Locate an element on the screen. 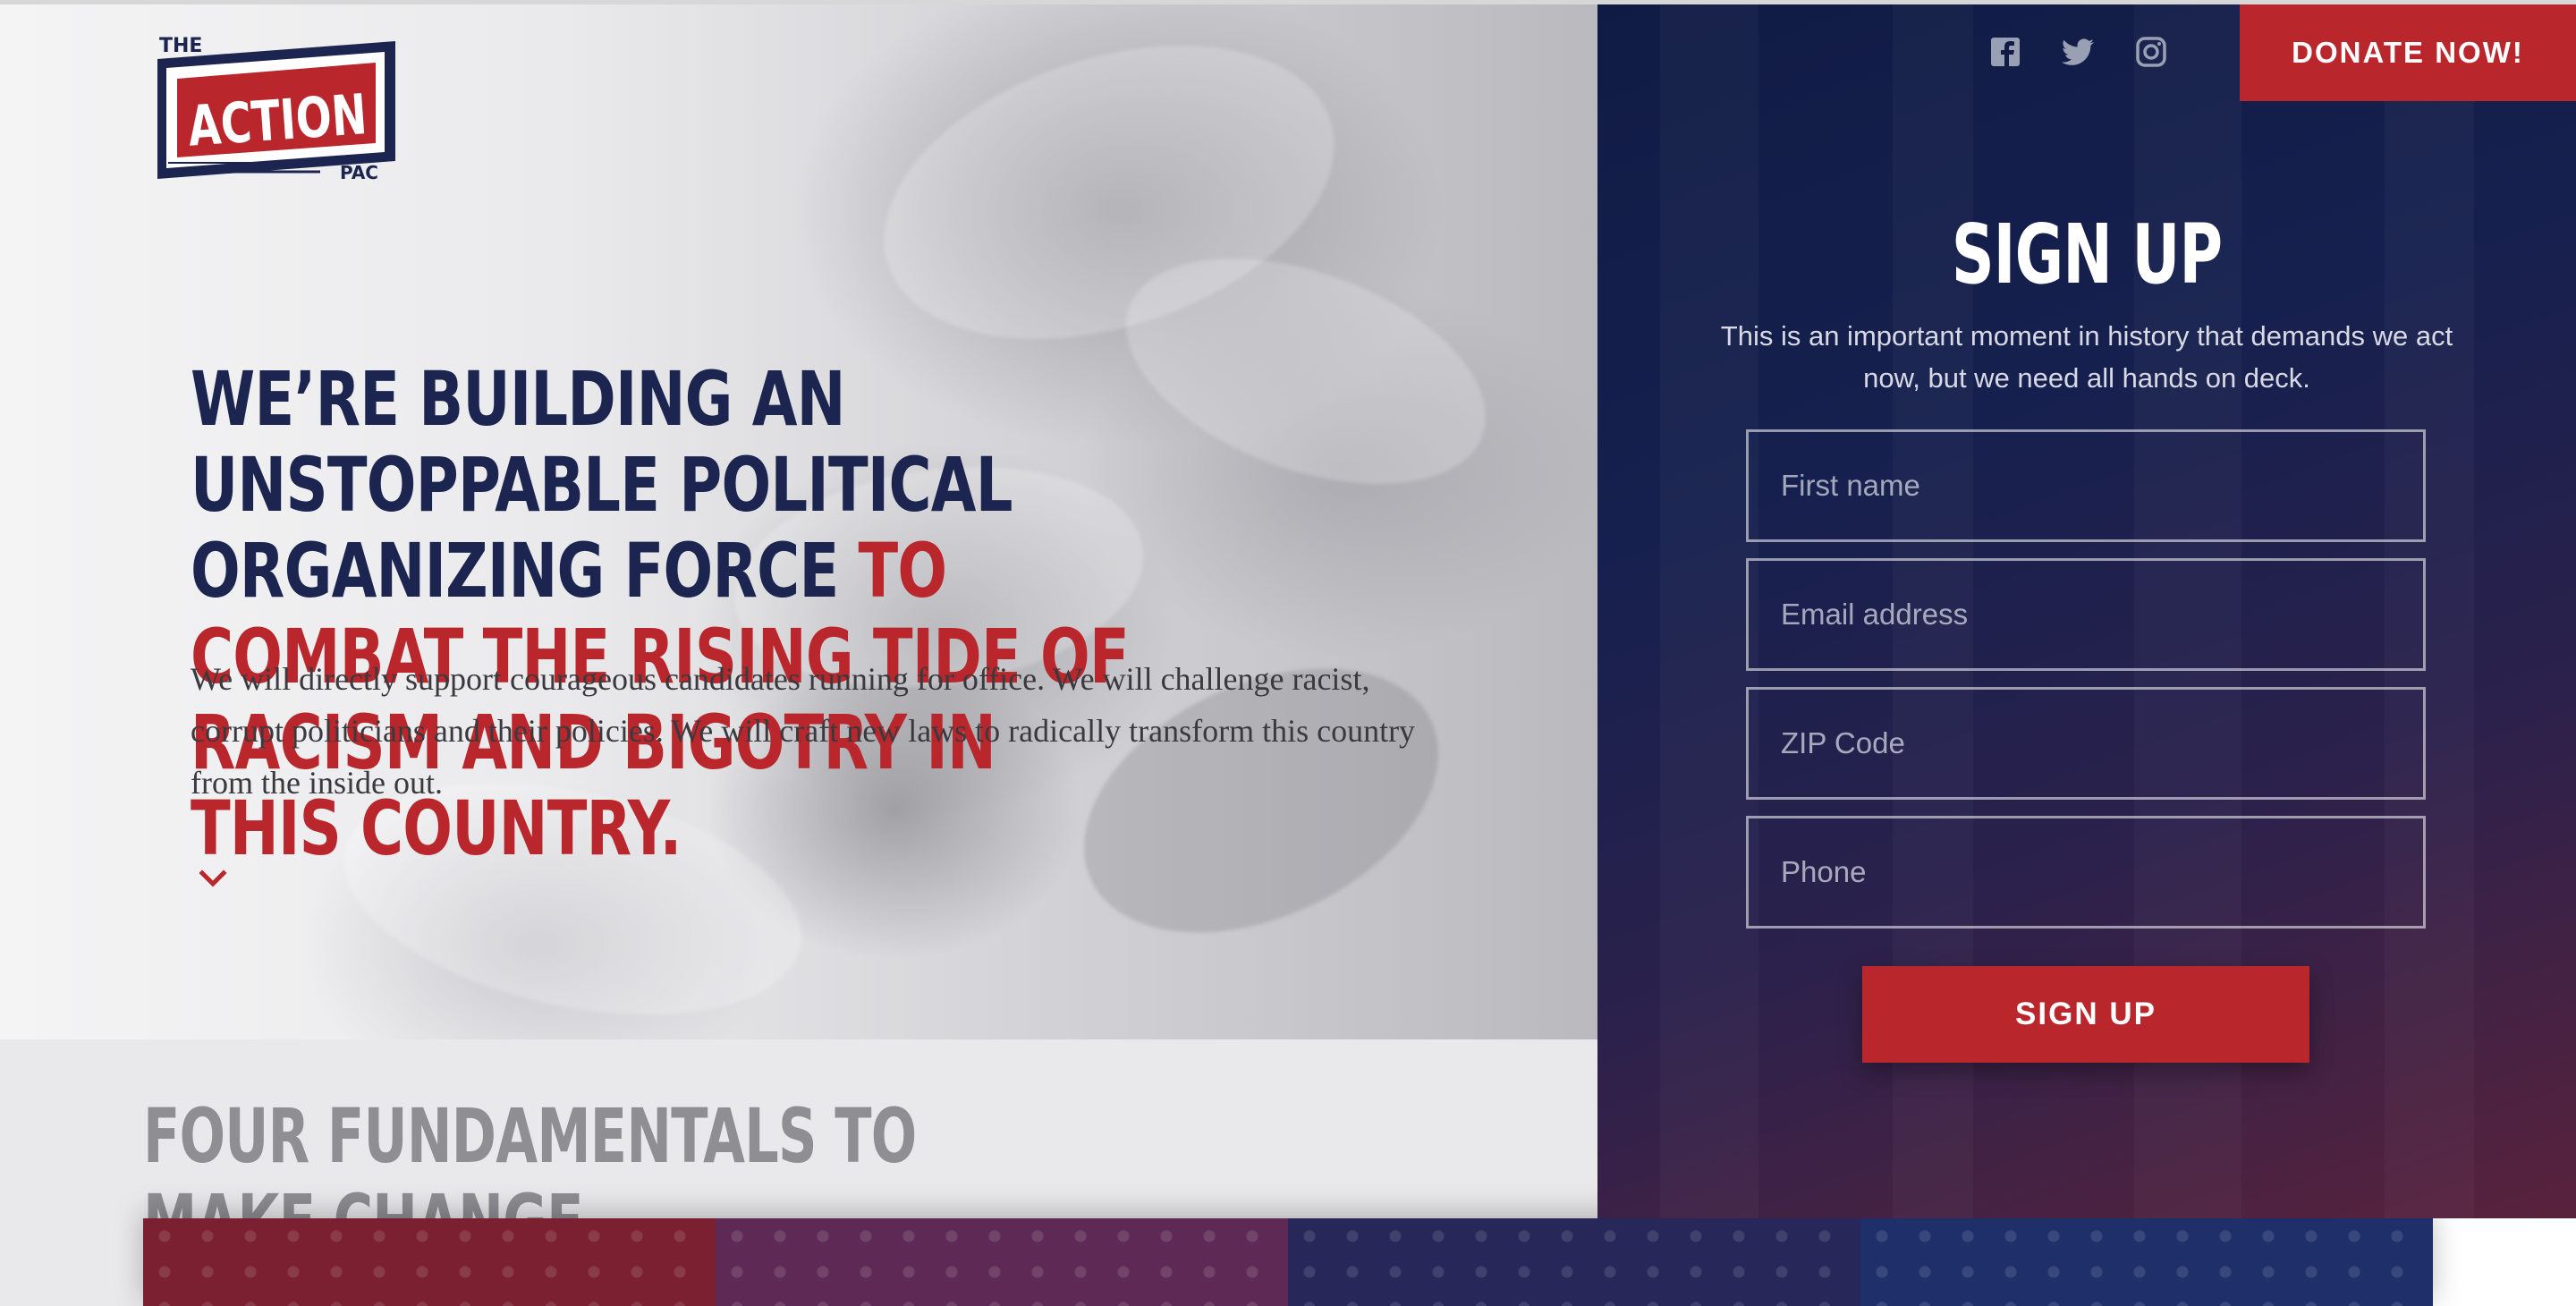 The image size is (2576, 1306). signup-title-text: SIGN UP is located at coordinates (2087, 255).